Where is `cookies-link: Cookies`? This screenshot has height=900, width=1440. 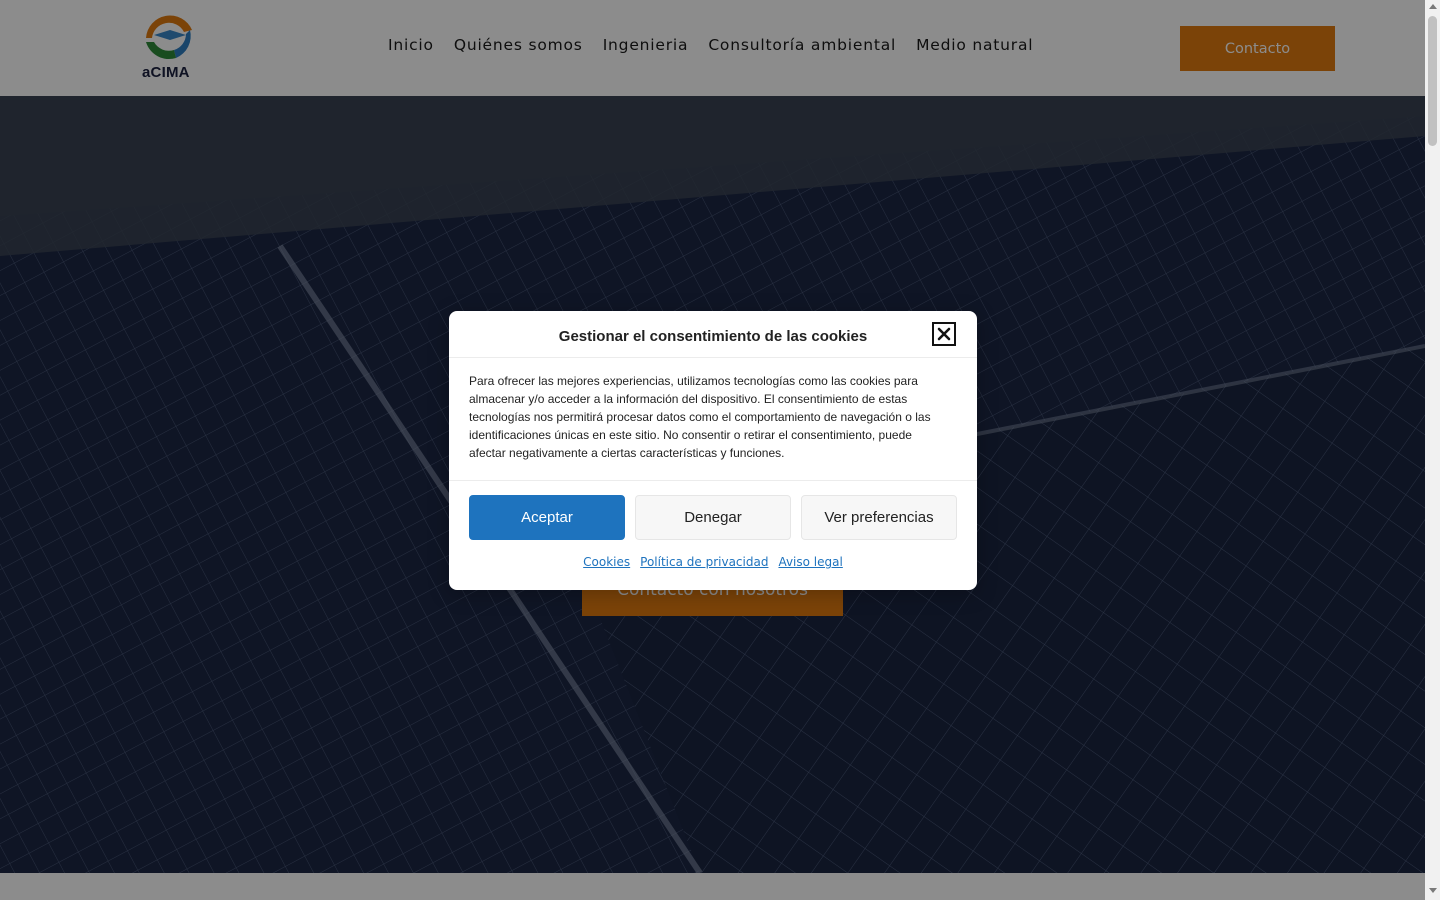
cookies-link: Cookies is located at coordinates (606, 562).